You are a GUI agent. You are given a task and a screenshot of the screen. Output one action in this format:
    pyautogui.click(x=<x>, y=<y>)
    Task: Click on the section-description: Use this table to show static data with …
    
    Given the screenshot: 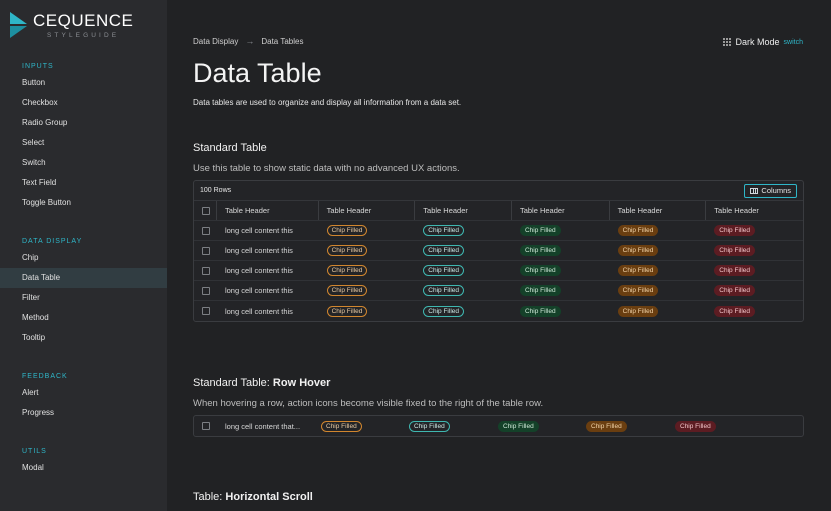 What is the action you would take?
    pyautogui.click(x=326, y=168)
    